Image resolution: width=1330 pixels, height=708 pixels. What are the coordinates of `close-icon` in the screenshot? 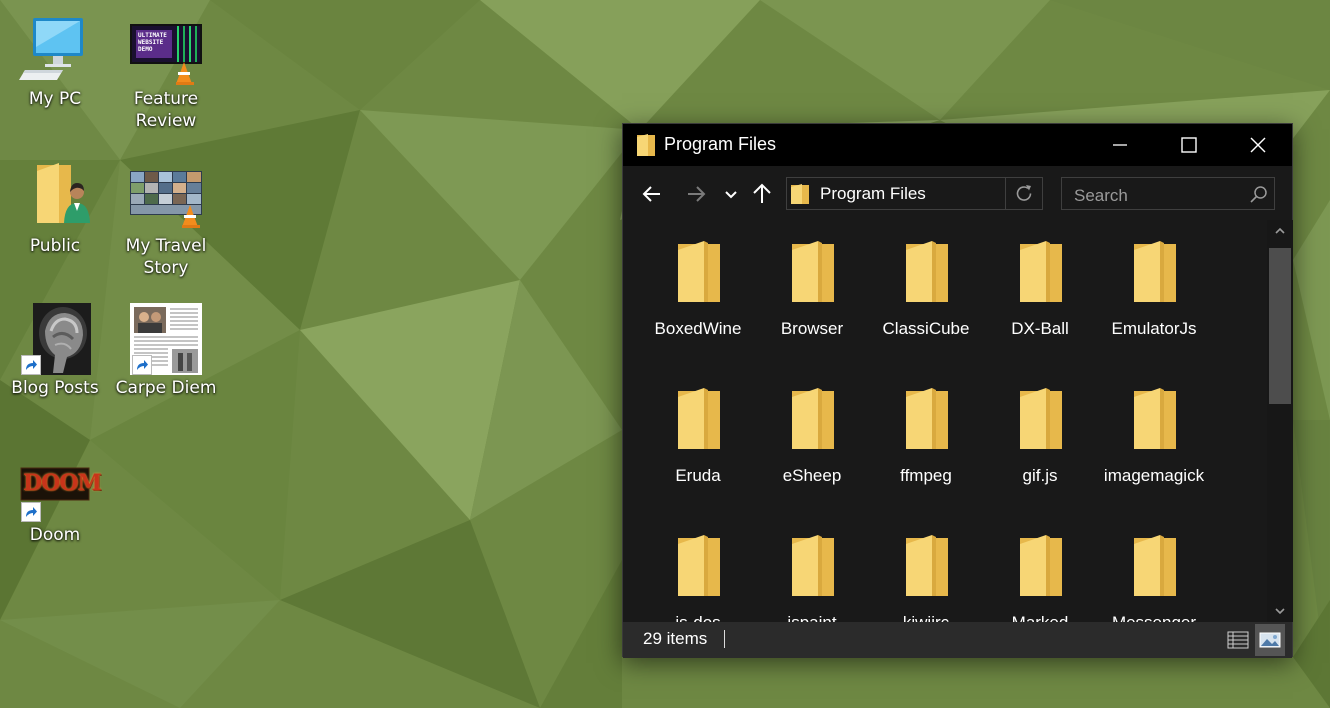 It's located at (1258, 145).